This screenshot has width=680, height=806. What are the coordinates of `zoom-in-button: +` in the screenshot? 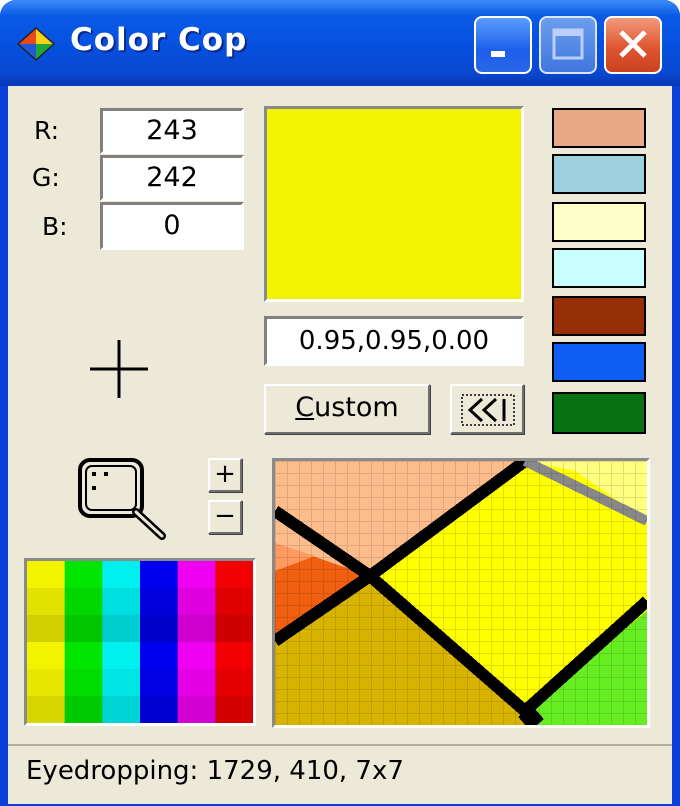 It's located at (225, 475).